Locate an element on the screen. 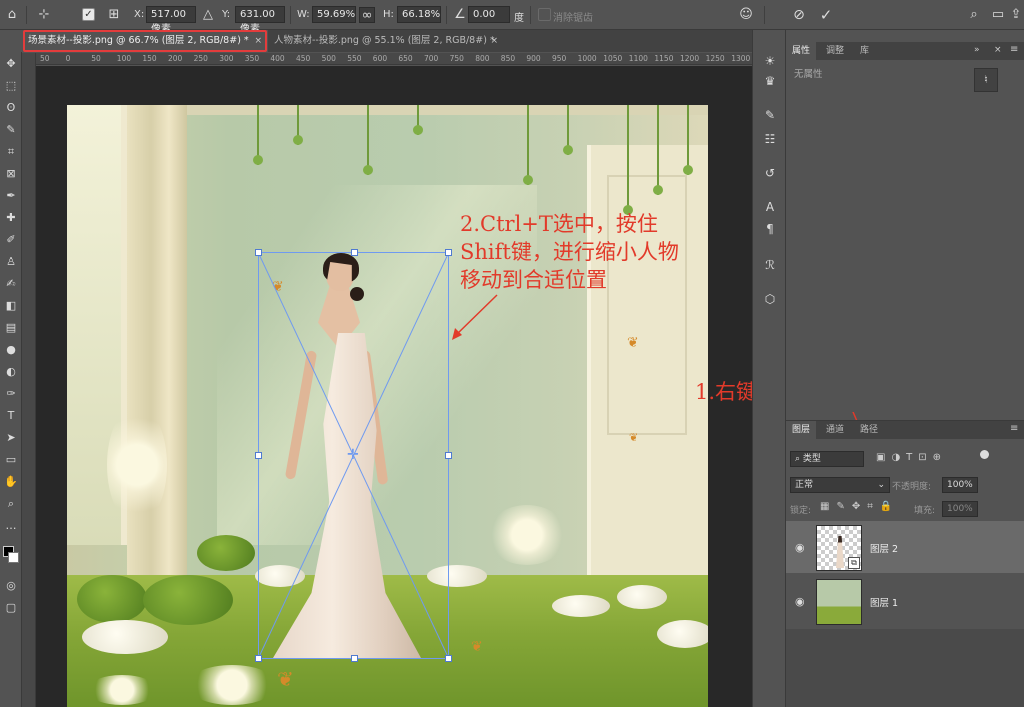 This screenshot has height=707, width=1024. layer-name: 图层 2 is located at coordinates (884, 549).